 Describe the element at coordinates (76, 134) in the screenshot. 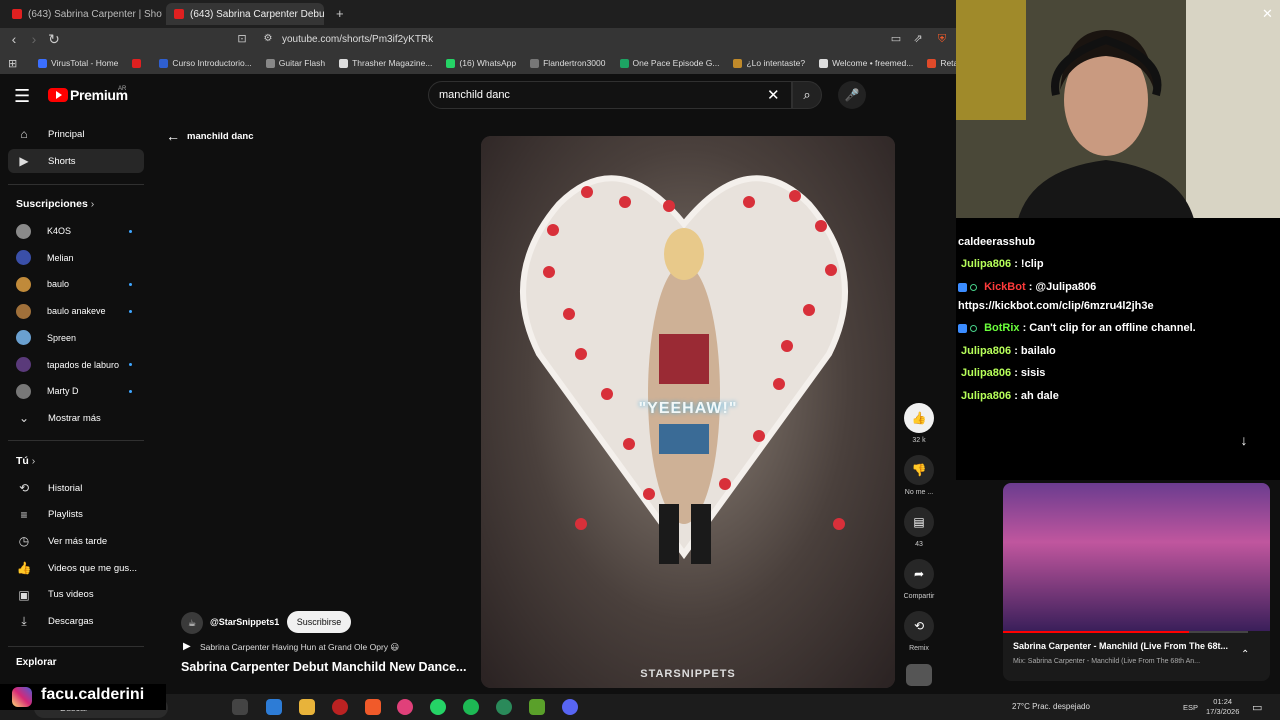

I see `sidebar-item-principal: ⌂ Principal` at that location.